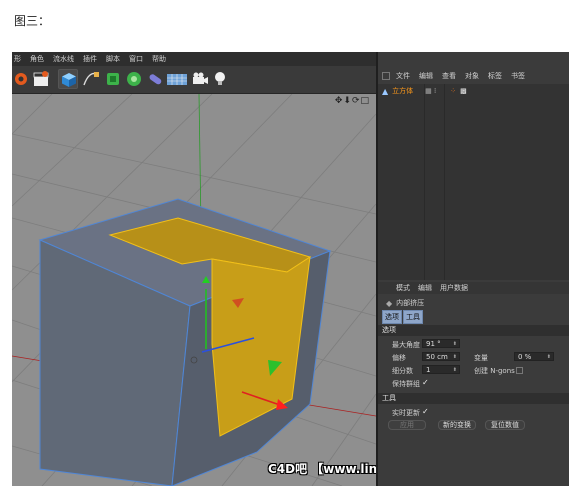  Describe the element at coordinates (385, 91) in the screenshot. I see `cube-object-icon: ▲` at that location.